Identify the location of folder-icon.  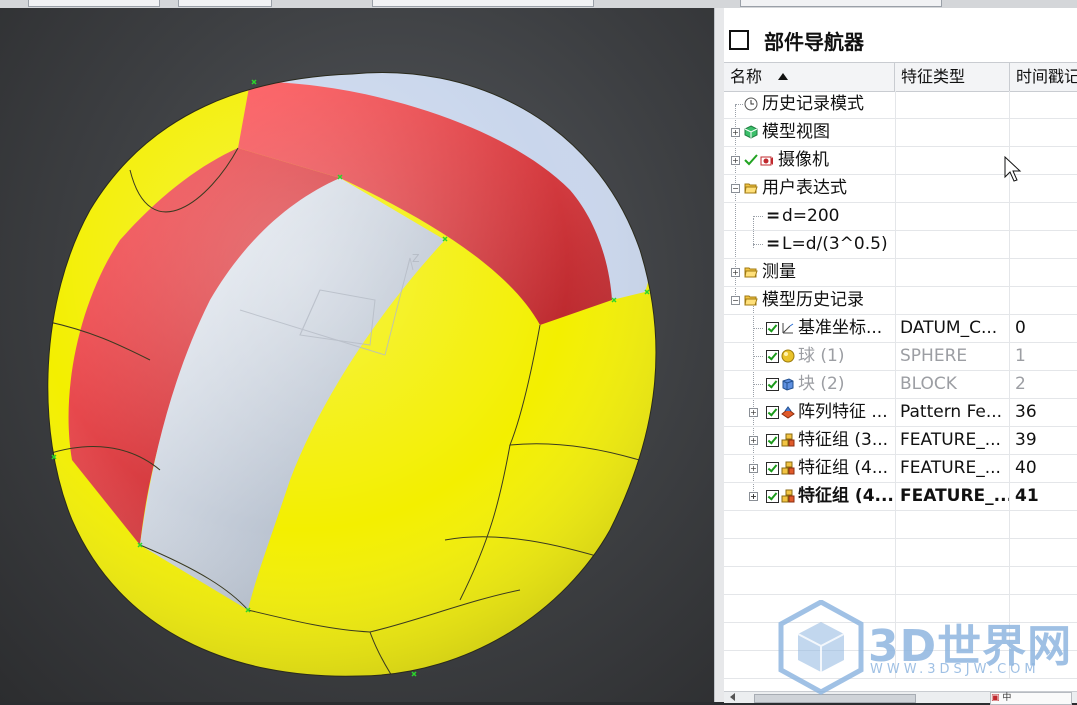
(751, 272).